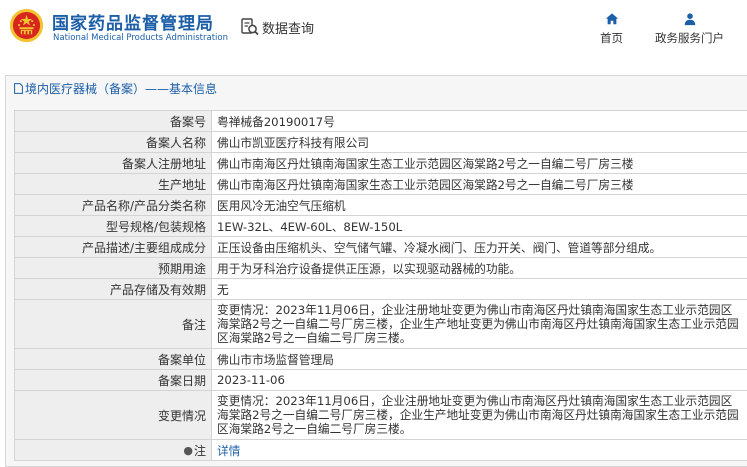  Describe the element at coordinates (113, 163) in the screenshot. I see `row-label: 备案人注册地址` at that location.